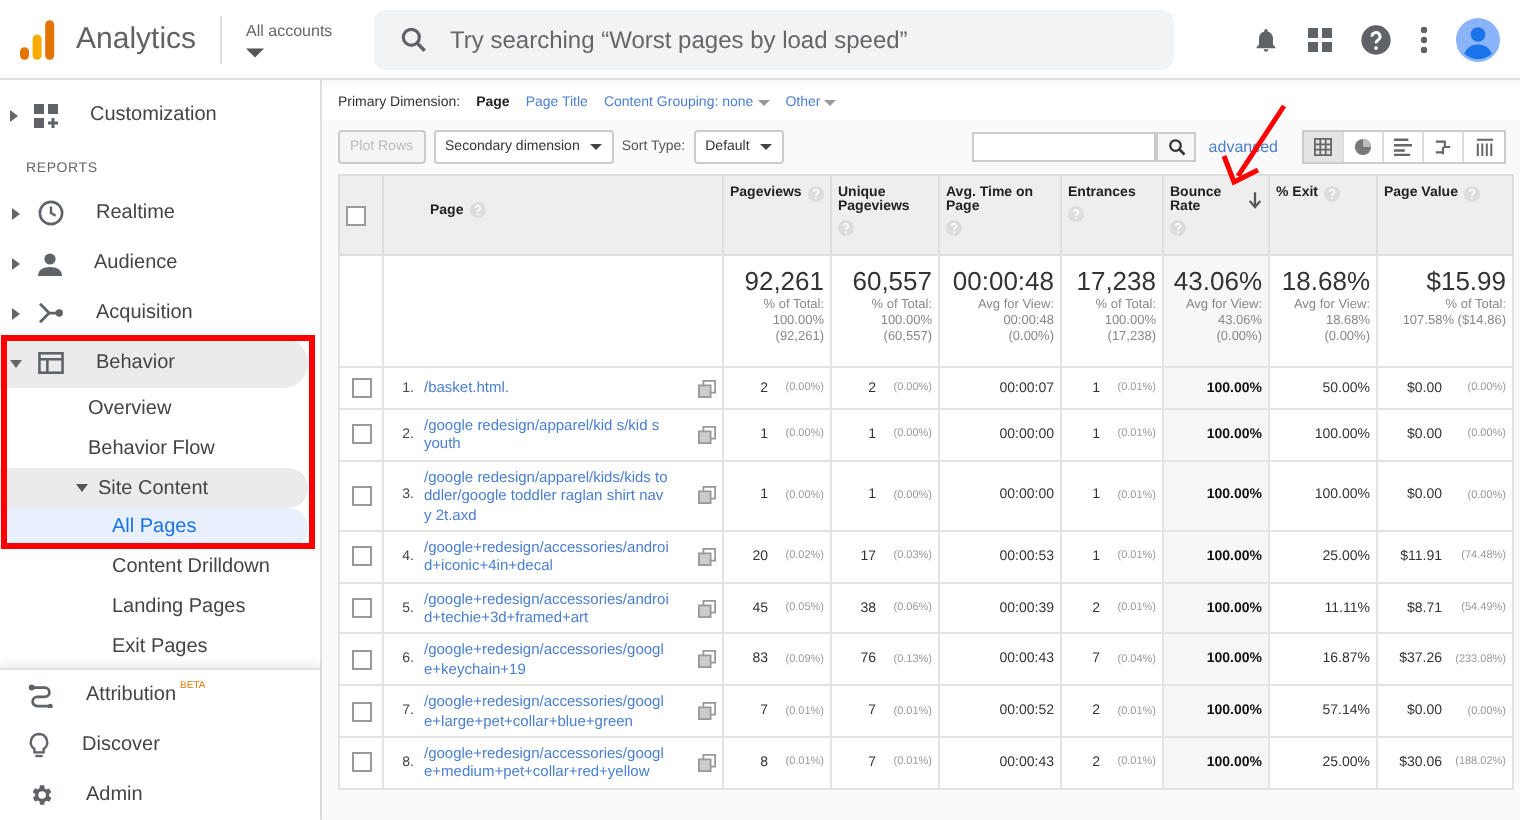  What do you see at coordinates (154, 363) in the screenshot?
I see `nav-item: Behavior` at bounding box center [154, 363].